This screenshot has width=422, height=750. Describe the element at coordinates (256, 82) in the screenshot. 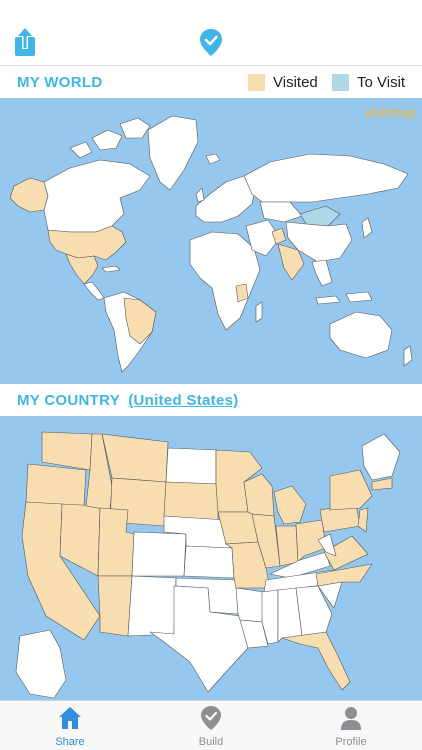

I see `legend-visited-swatch` at that location.